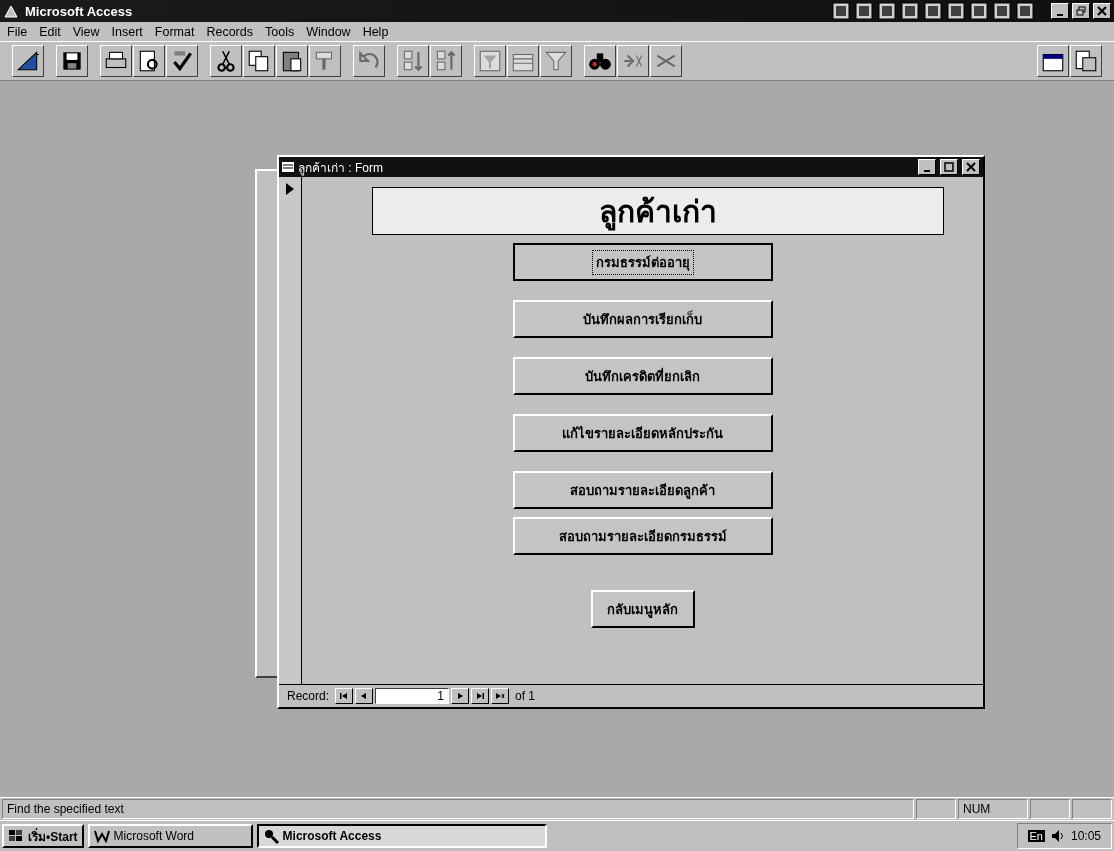 This screenshot has height=851, width=1114. What do you see at coordinates (364, 696) in the screenshot?
I see `previous-record-button` at bounding box center [364, 696].